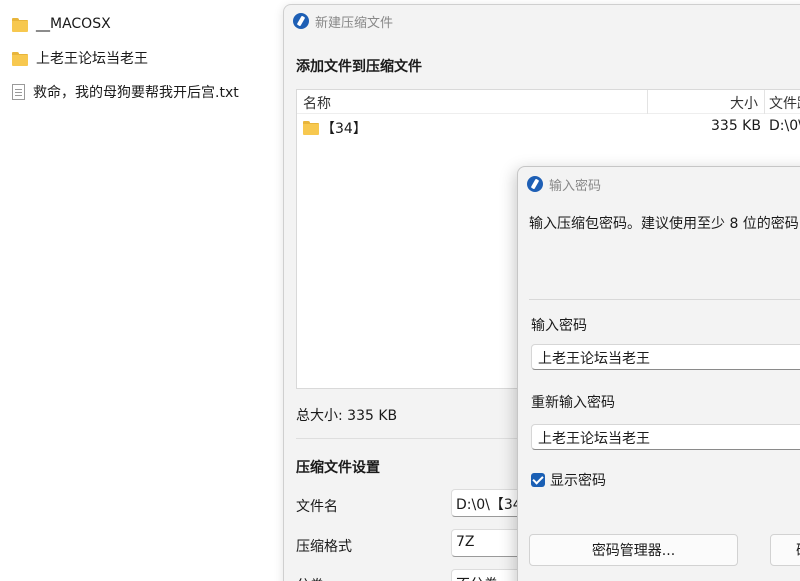  What do you see at coordinates (324, 547) in the screenshot?
I see `format-label: 压缩格式` at bounding box center [324, 547].